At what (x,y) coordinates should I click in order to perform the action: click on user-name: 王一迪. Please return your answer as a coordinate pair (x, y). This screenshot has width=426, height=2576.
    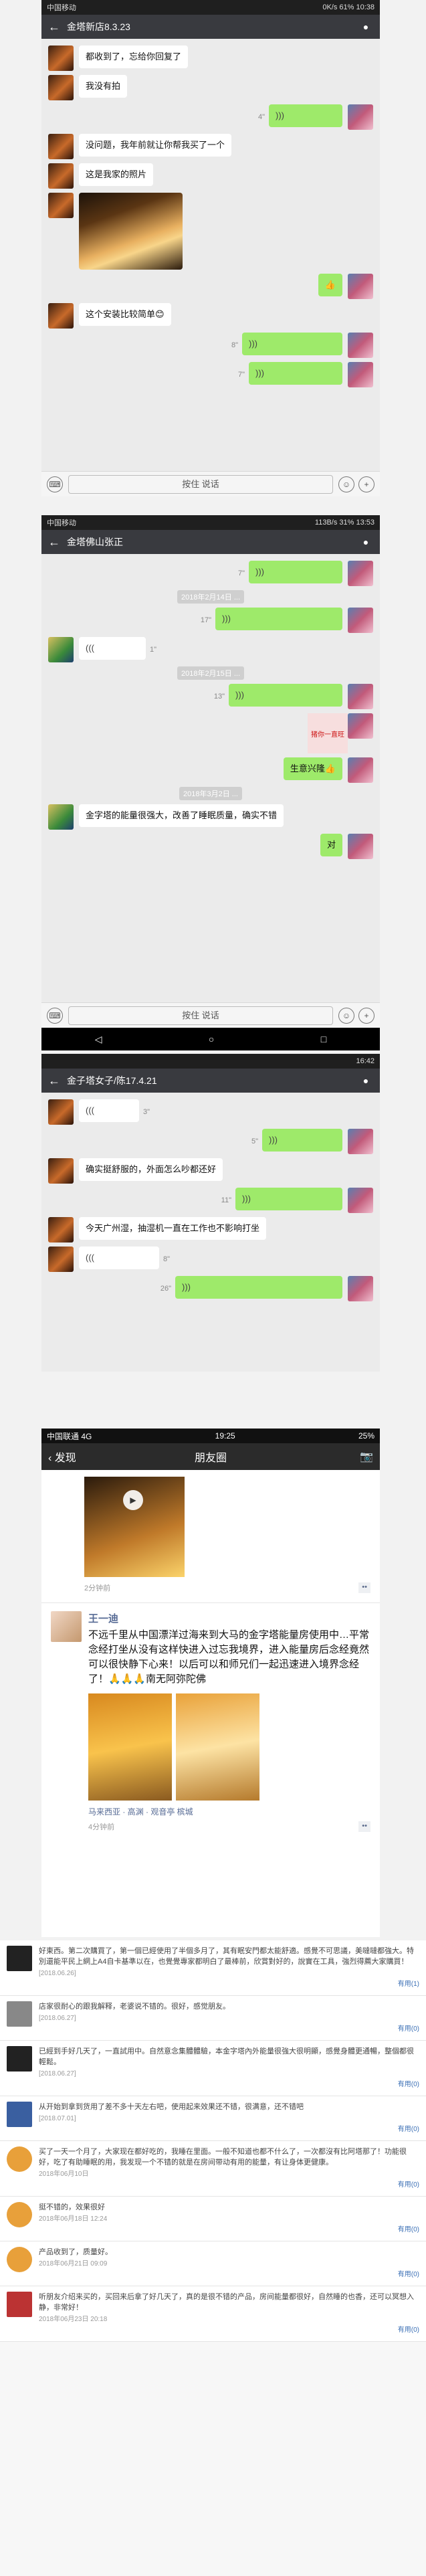
    Looking at the image, I should click on (229, 1618).